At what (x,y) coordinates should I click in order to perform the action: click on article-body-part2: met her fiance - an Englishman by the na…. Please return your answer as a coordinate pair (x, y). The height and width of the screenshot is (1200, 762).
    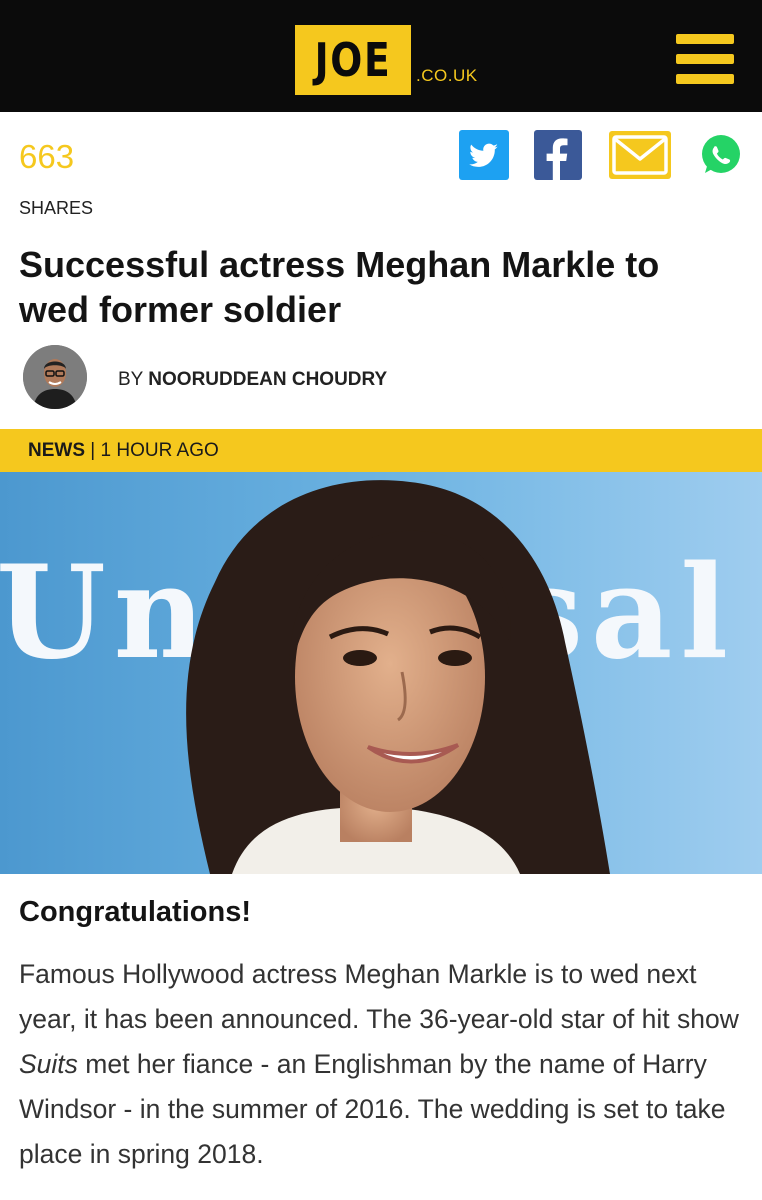
    Looking at the image, I should click on (372, 1109).